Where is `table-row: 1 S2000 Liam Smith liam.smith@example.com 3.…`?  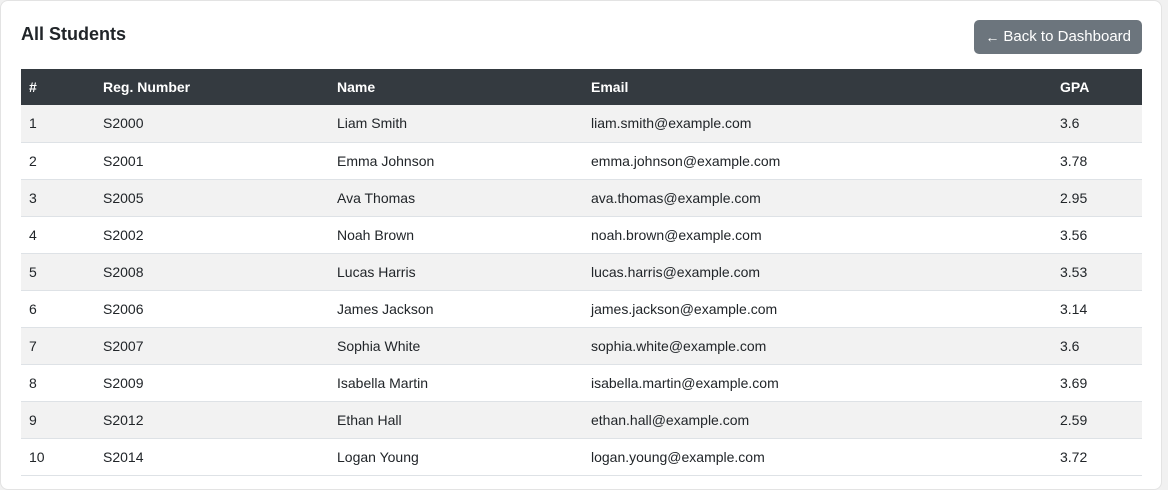 table-row: 1 S2000 Liam Smith liam.smith@example.com 3.… is located at coordinates (581, 124).